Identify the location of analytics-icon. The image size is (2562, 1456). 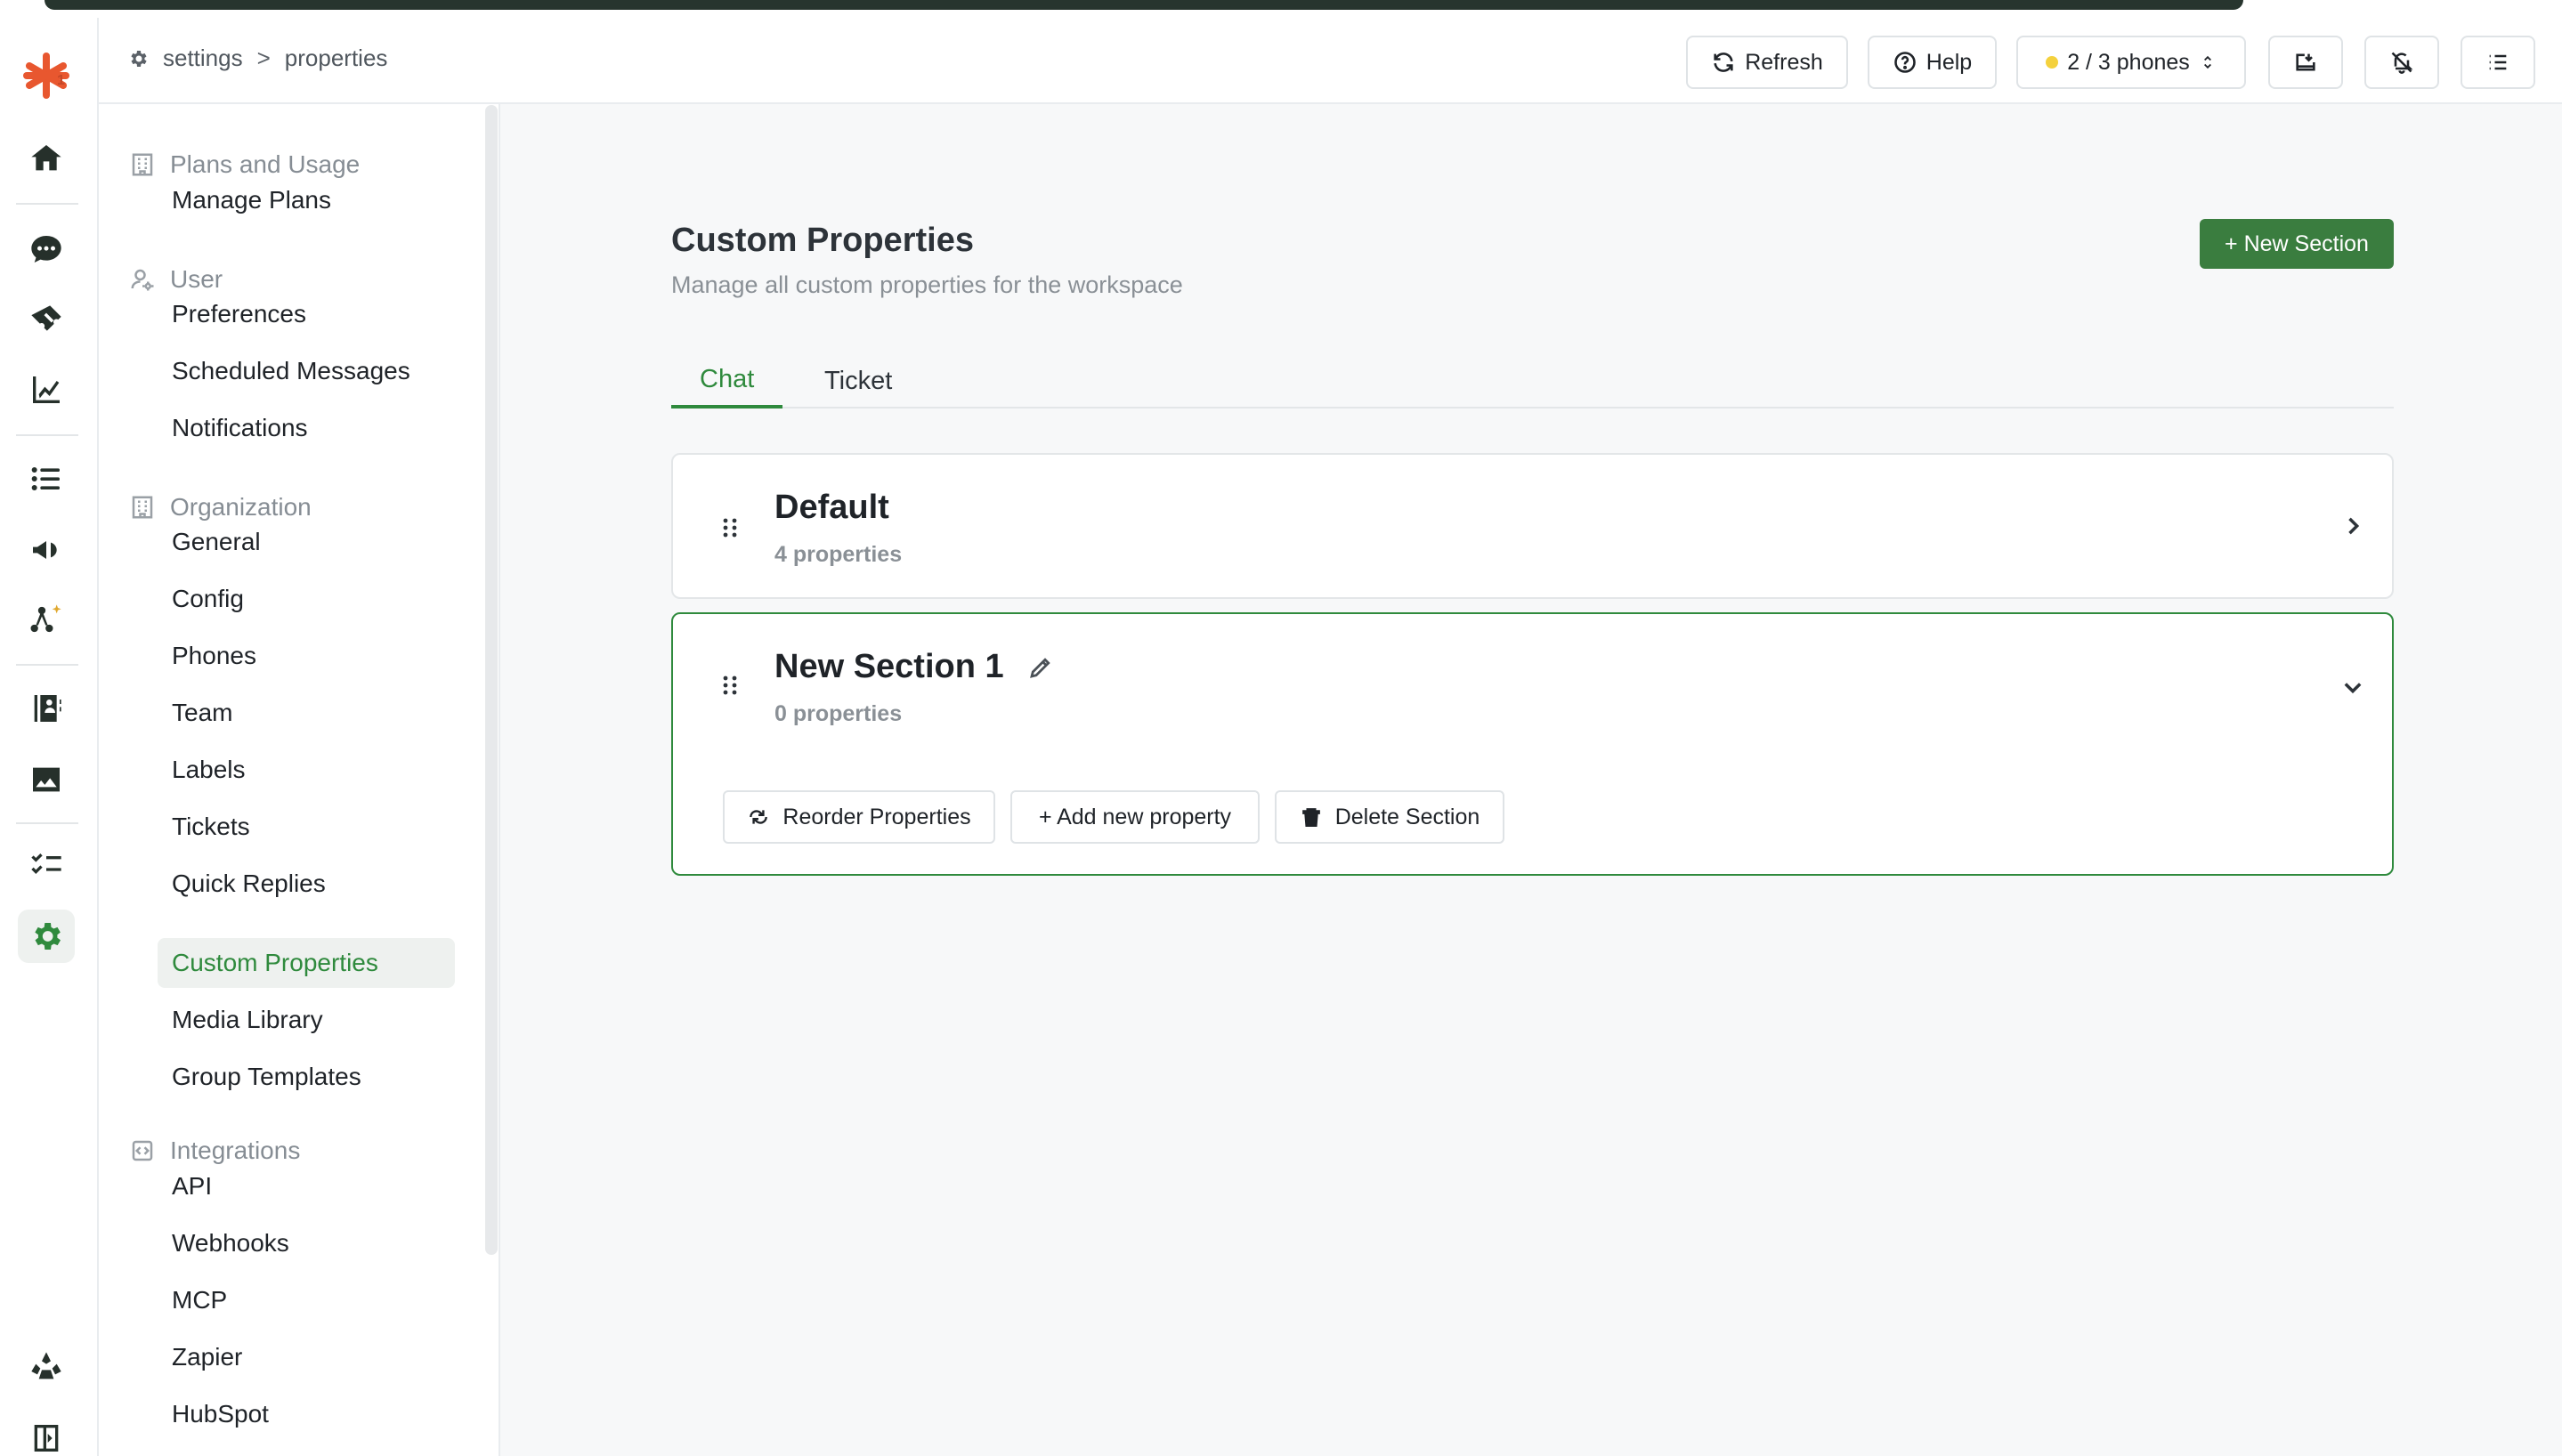
(46, 390).